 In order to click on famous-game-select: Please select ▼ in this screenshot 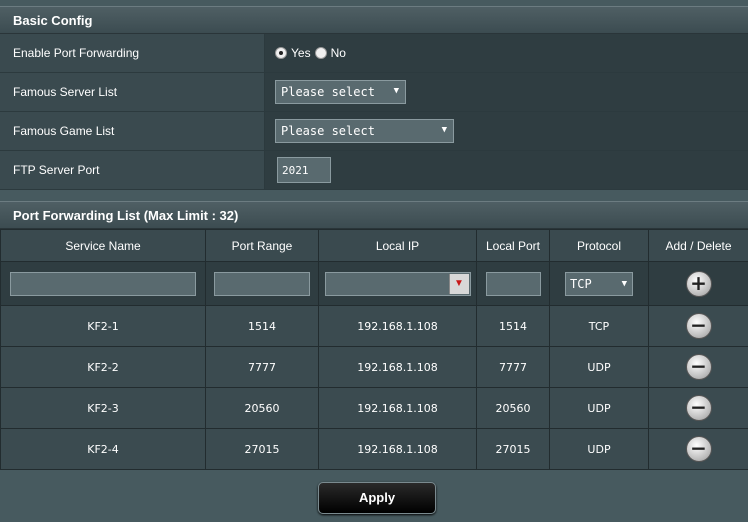, I will do `click(364, 131)`.